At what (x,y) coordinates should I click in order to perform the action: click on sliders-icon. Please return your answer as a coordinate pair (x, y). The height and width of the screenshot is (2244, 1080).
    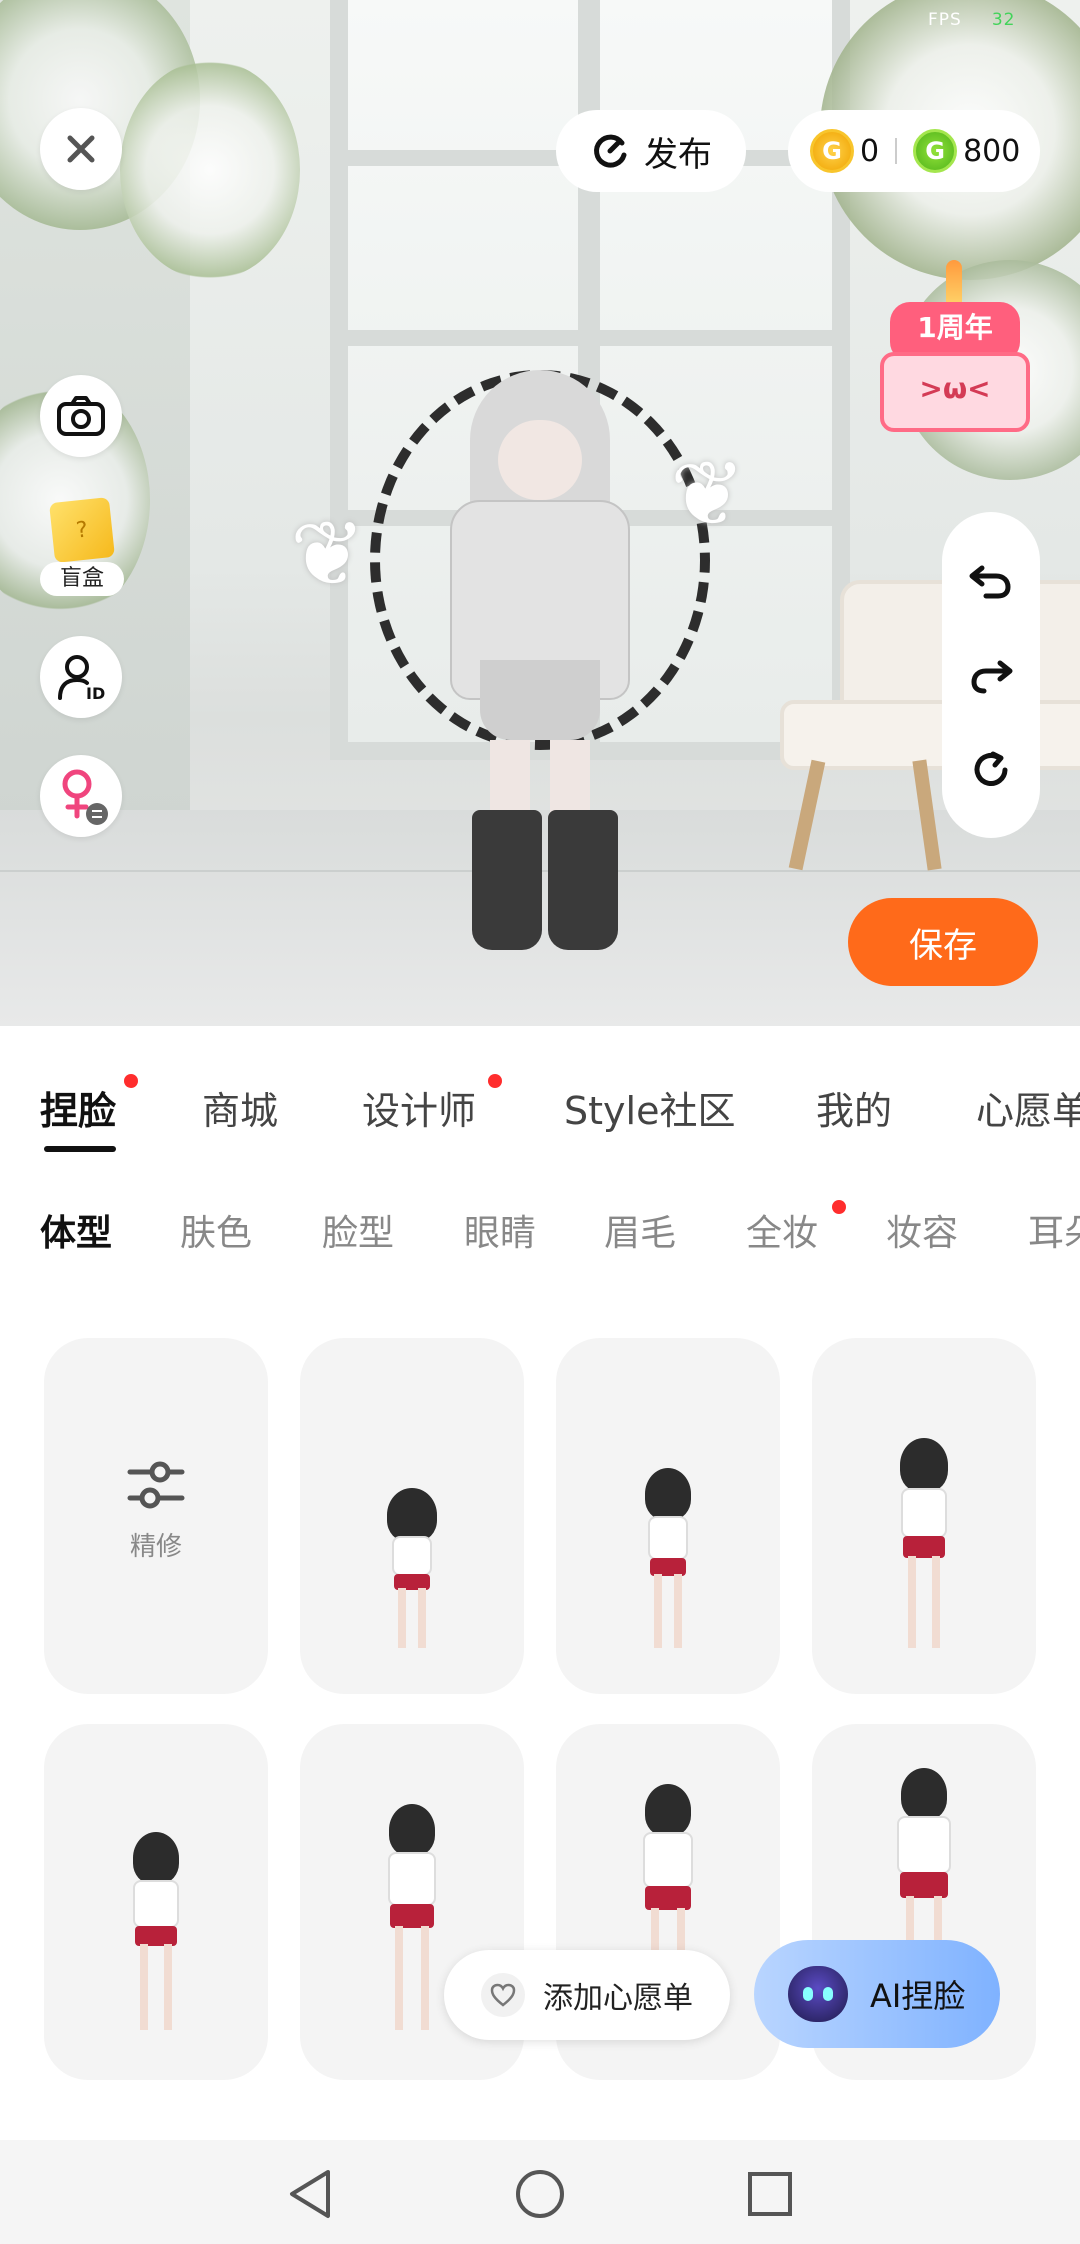
    Looking at the image, I should click on (156, 1485).